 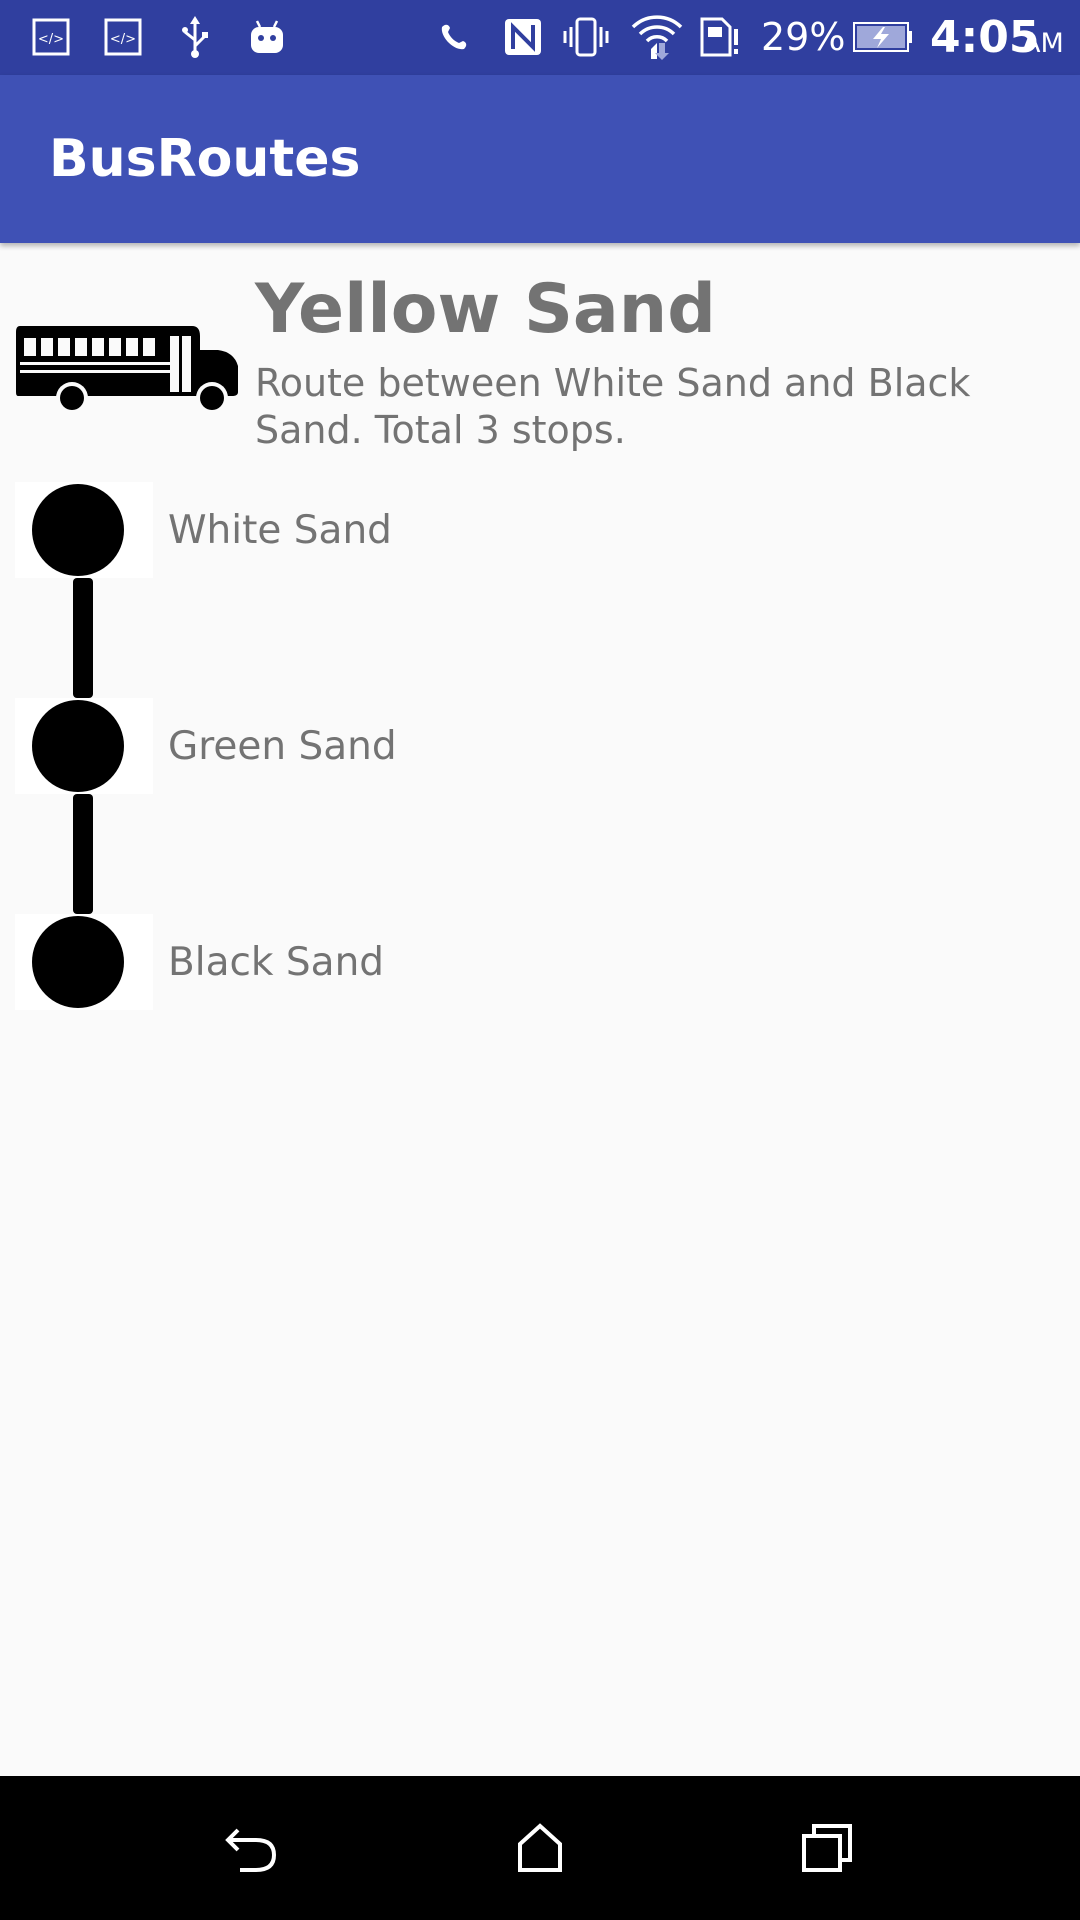 I want to click on vibrate-icon, so click(x=586, y=37).